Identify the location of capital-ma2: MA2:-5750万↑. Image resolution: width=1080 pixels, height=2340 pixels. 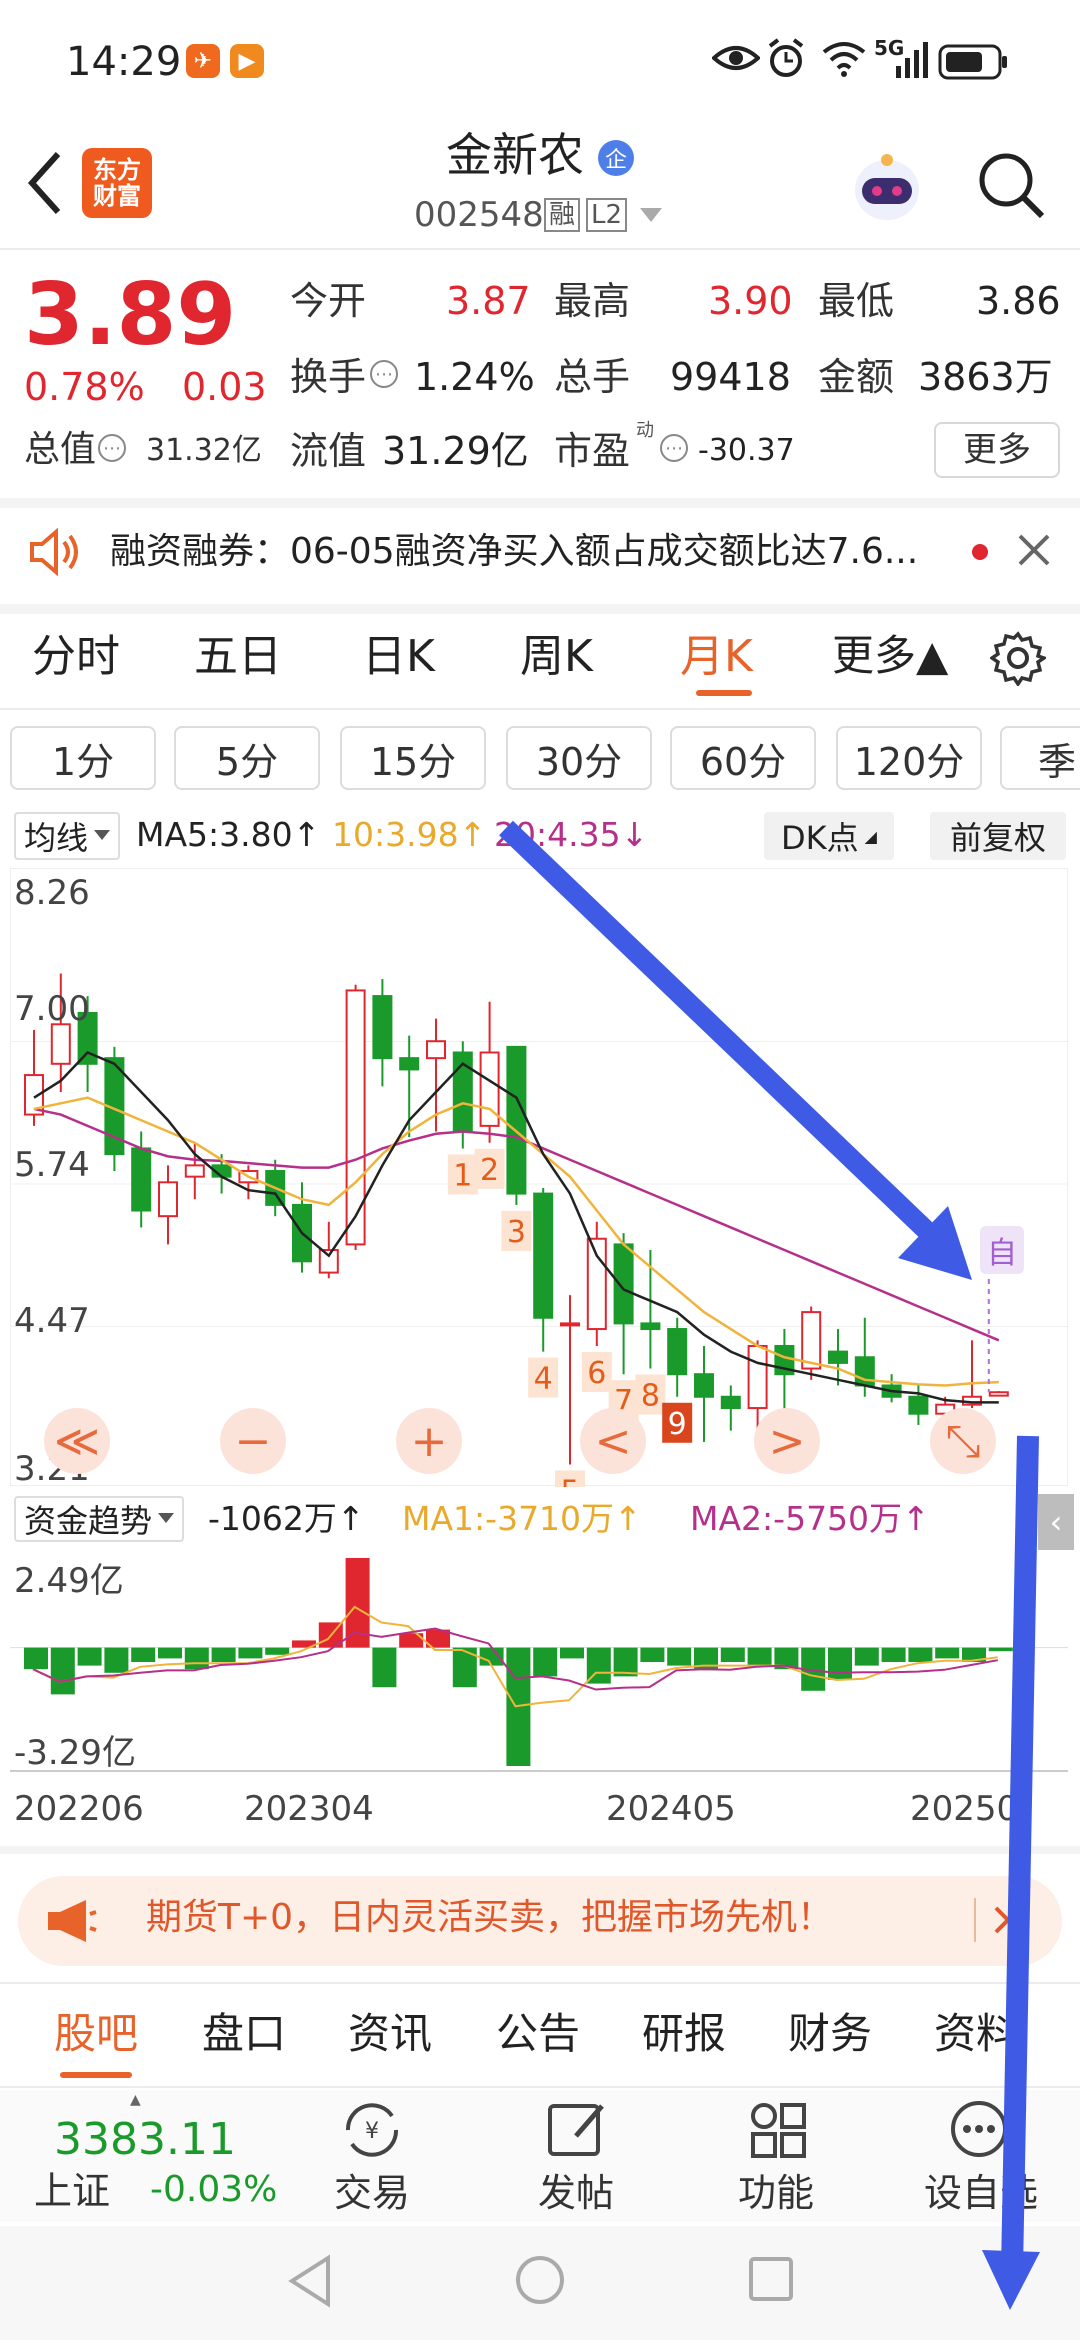
(810, 1518).